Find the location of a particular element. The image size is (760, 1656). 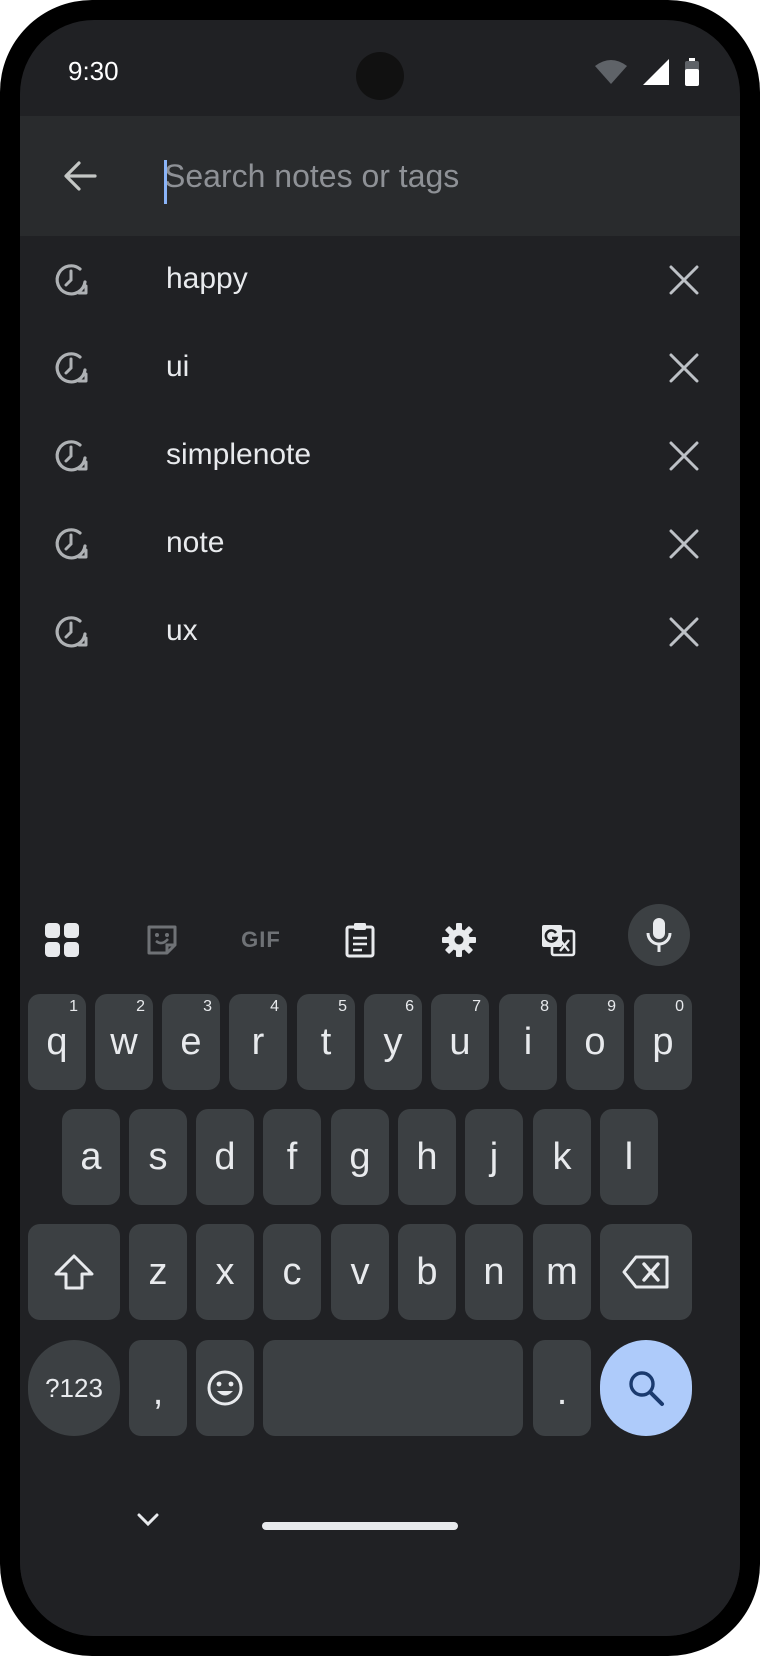

shift-key is located at coordinates (74, 1272).